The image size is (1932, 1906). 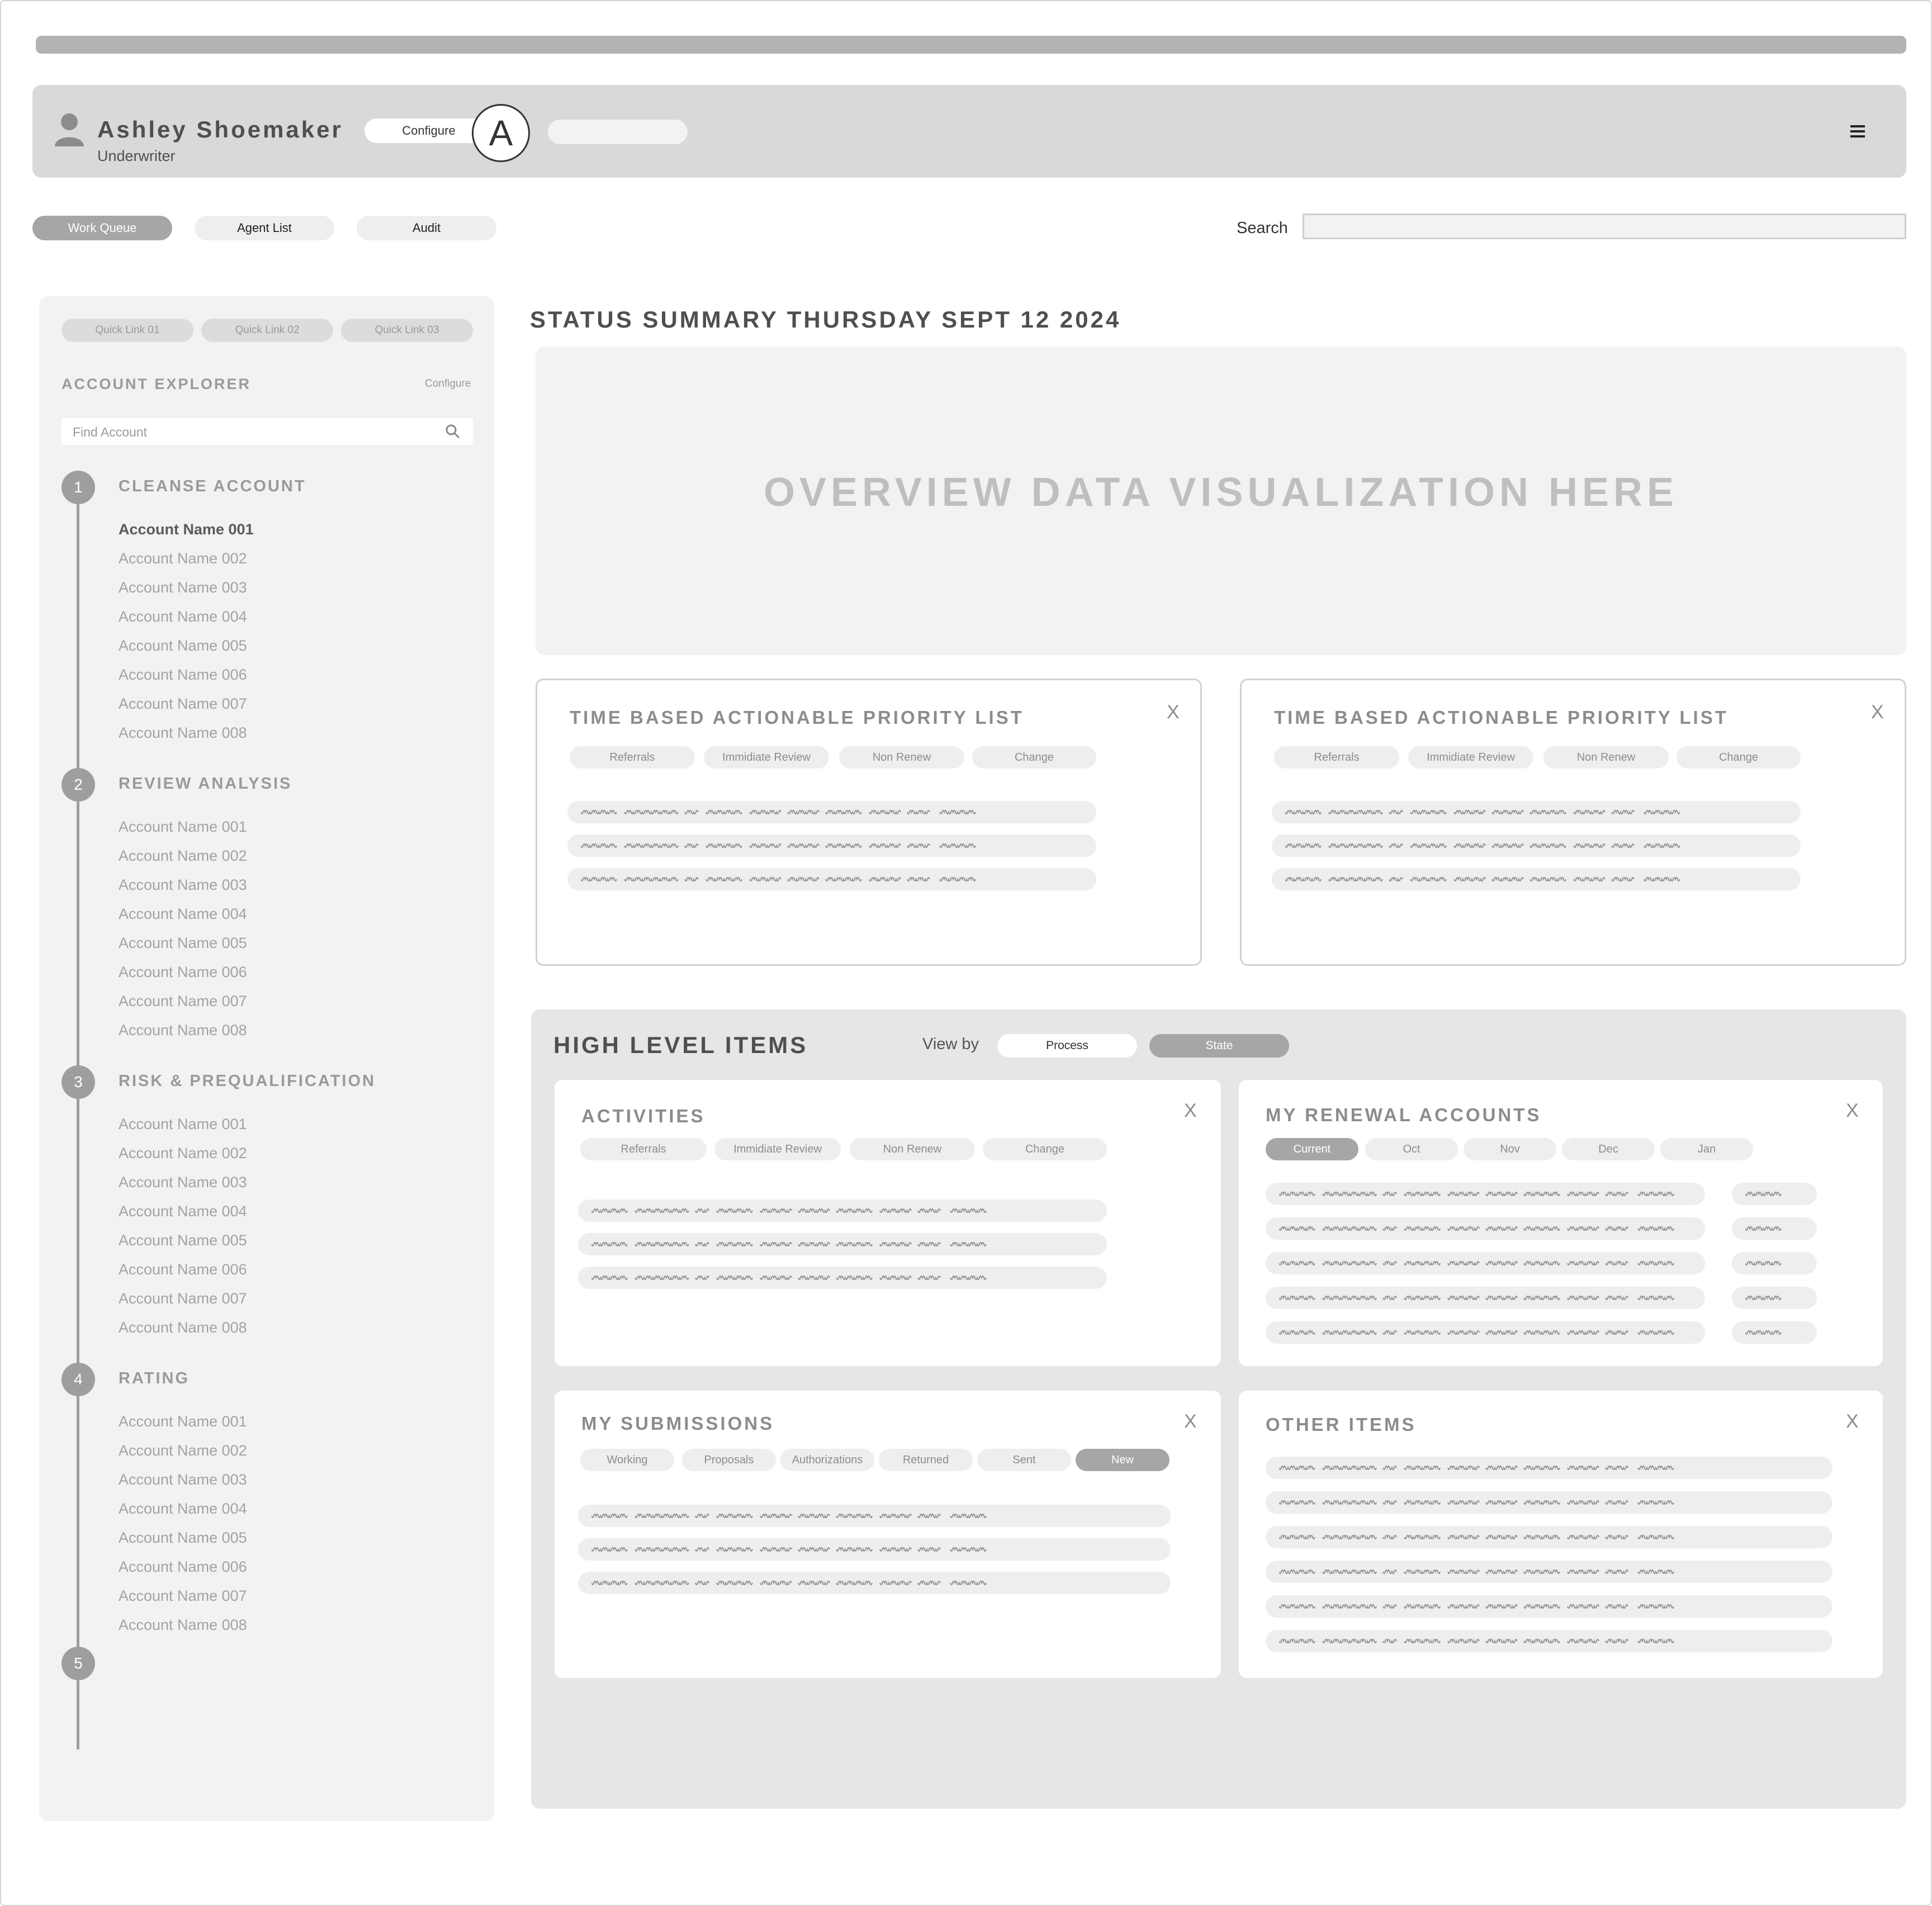 What do you see at coordinates (1510, 1149) in the screenshot?
I see `chip-nov: Nov` at bounding box center [1510, 1149].